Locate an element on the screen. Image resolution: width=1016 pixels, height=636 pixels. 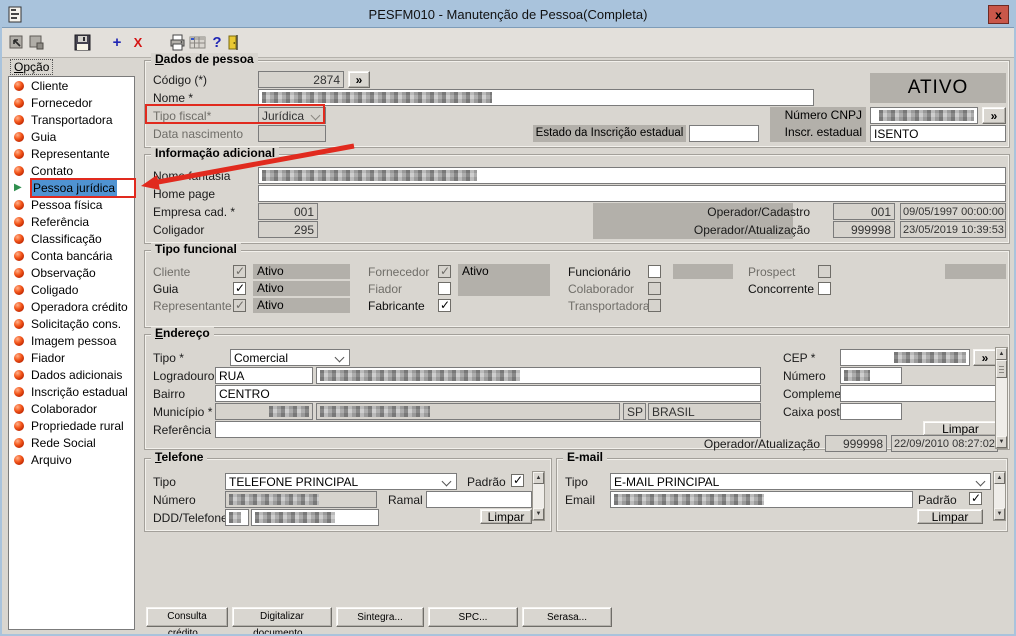
logradouro-field is located at coordinates (538, 375).